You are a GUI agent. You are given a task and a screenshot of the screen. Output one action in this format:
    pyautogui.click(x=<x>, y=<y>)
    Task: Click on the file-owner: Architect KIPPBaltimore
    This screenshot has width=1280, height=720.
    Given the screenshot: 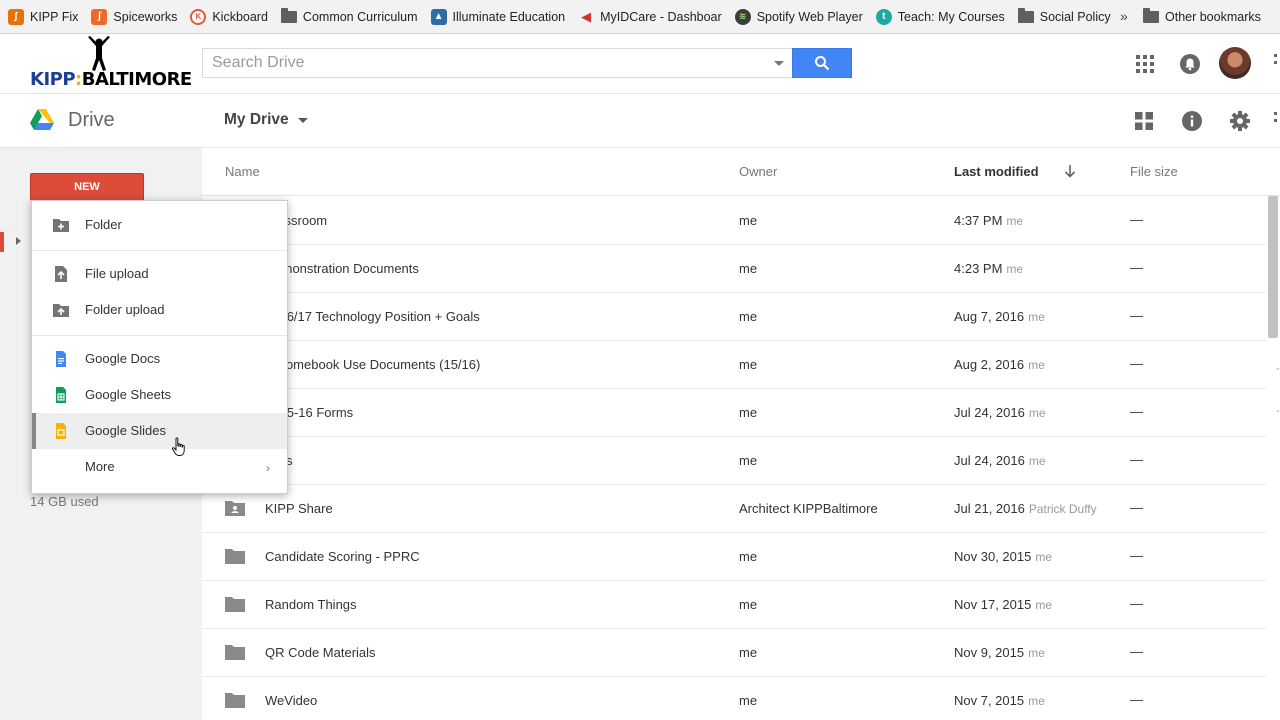 What is the action you would take?
    pyautogui.click(x=808, y=508)
    